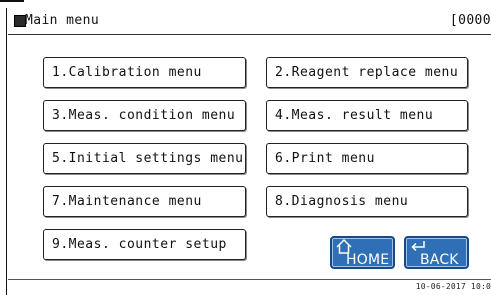 The image size is (491, 295). What do you see at coordinates (453, 286) in the screenshot?
I see `datetime-readout: 10-06-2017 10:0` at bounding box center [453, 286].